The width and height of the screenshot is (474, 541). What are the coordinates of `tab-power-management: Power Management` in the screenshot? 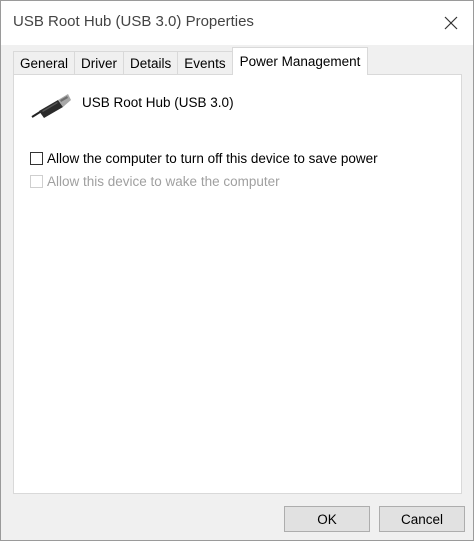 It's located at (300, 61).